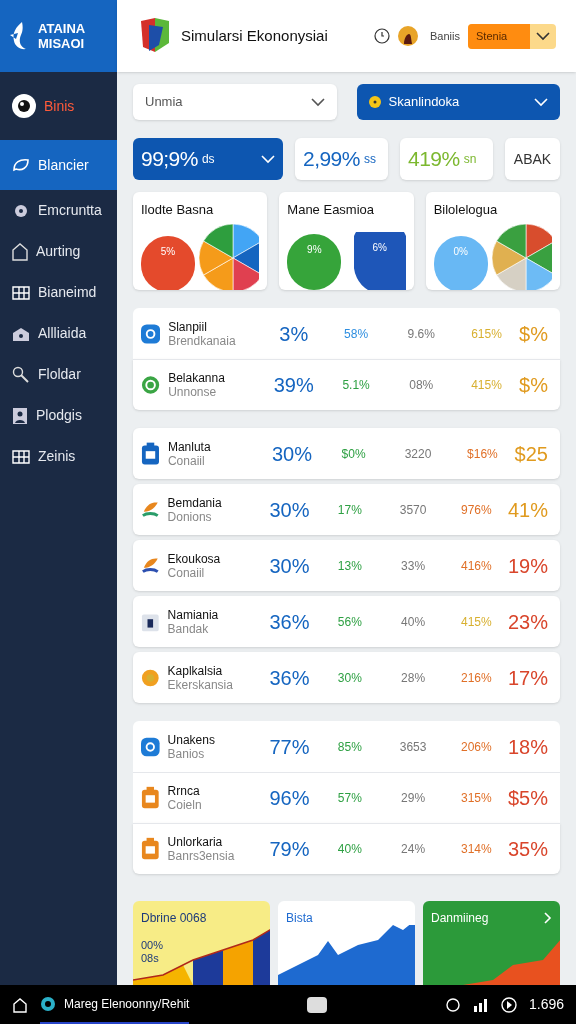 This screenshot has width=576, height=1024. What do you see at coordinates (413, 566) in the screenshot?
I see `table-cell-text: 33%` at bounding box center [413, 566].